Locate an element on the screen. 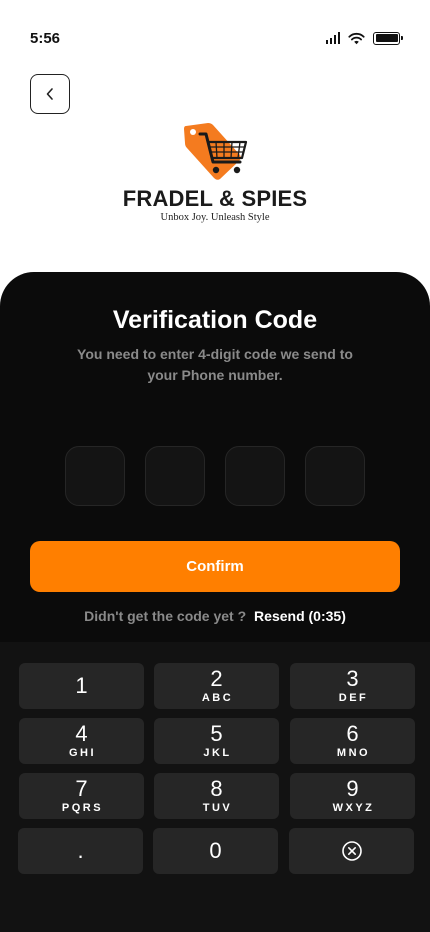  key-digit: 5 is located at coordinates (216, 733).